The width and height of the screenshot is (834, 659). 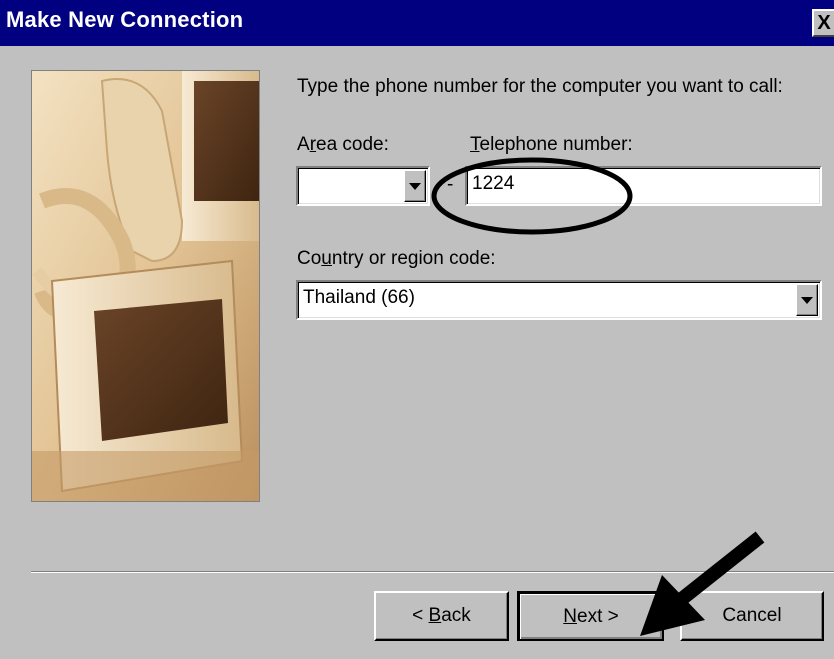 What do you see at coordinates (125, 19) in the screenshot?
I see `dialog-title: Make New Connection` at bounding box center [125, 19].